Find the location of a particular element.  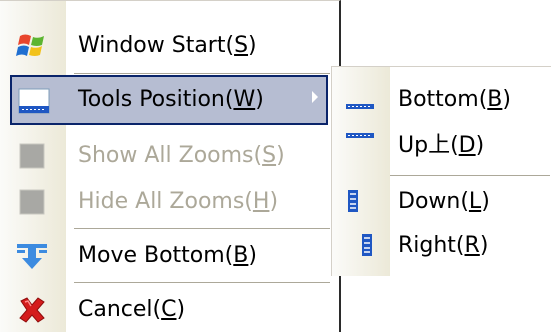

menu-item-hide-all-zooms: Hide All Zooms(H) is located at coordinates (169, 202).